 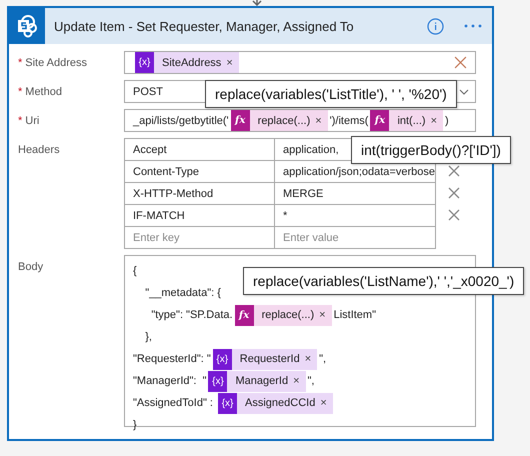 I want to click on code-text: },, so click(x=148, y=337).